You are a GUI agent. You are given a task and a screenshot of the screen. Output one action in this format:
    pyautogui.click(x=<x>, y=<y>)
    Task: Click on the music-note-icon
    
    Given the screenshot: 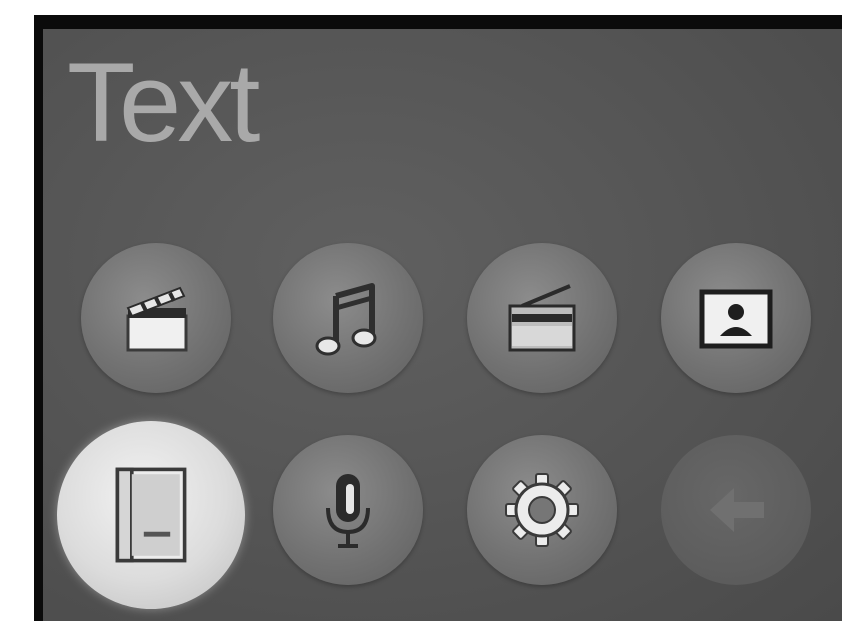 What is the action you would take?
    pyautogui.click(x=348, y=318)
    